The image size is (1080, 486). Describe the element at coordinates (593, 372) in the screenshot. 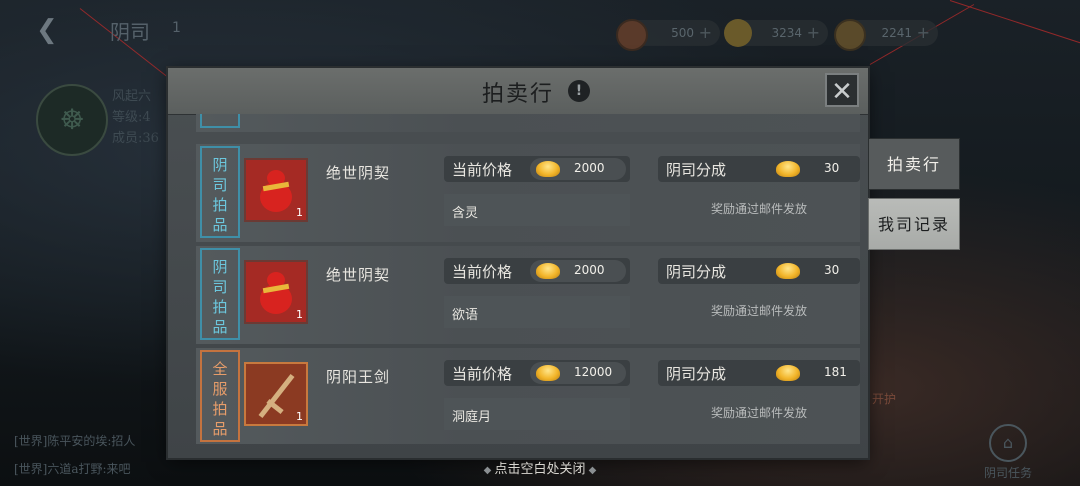

I see `price-value: 12000` at that location.